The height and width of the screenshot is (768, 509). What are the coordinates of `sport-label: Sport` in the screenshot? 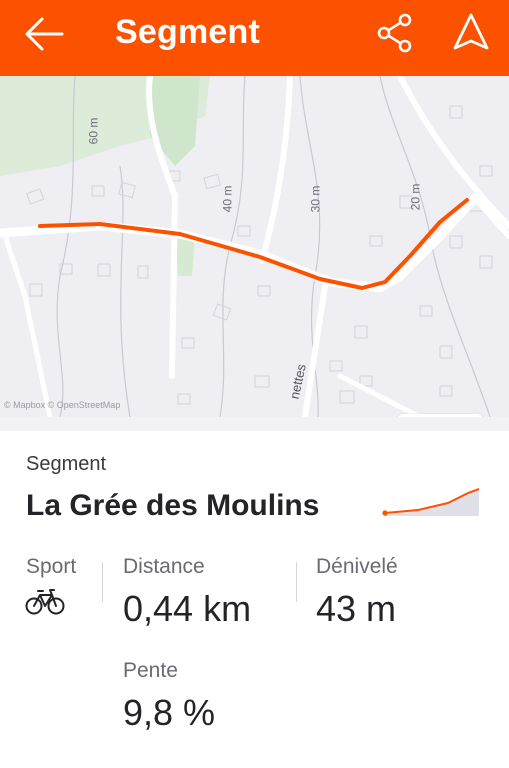 It's located at (51, 566).